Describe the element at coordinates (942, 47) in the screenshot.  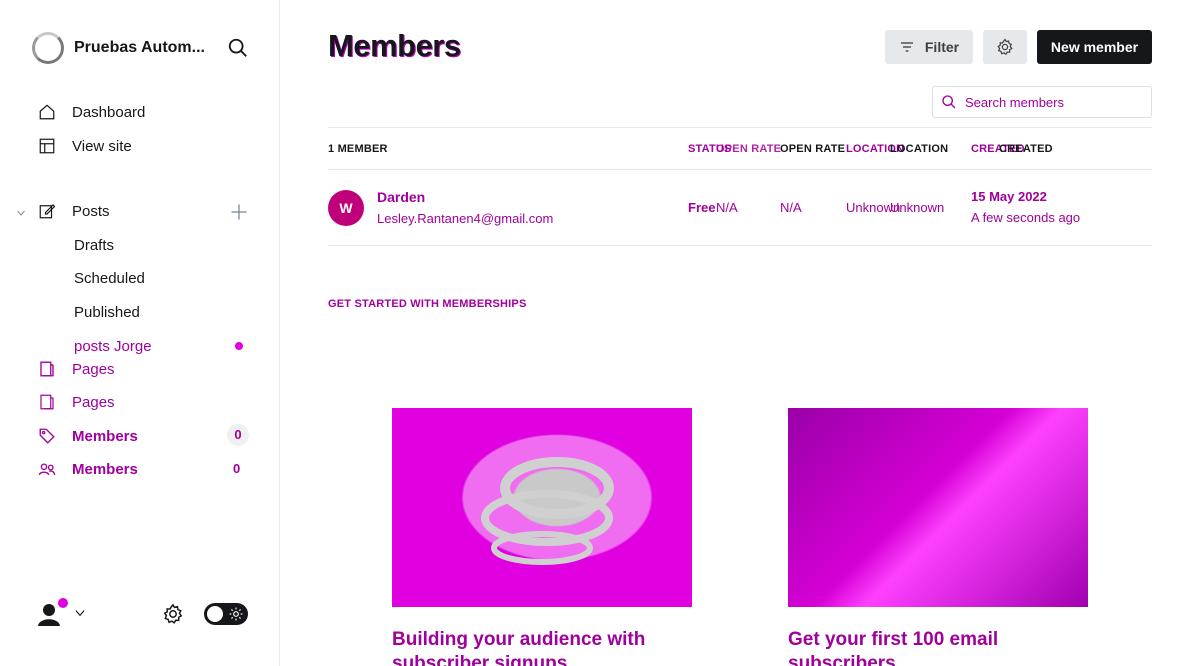
I see `filter-label: Filter` at that location.